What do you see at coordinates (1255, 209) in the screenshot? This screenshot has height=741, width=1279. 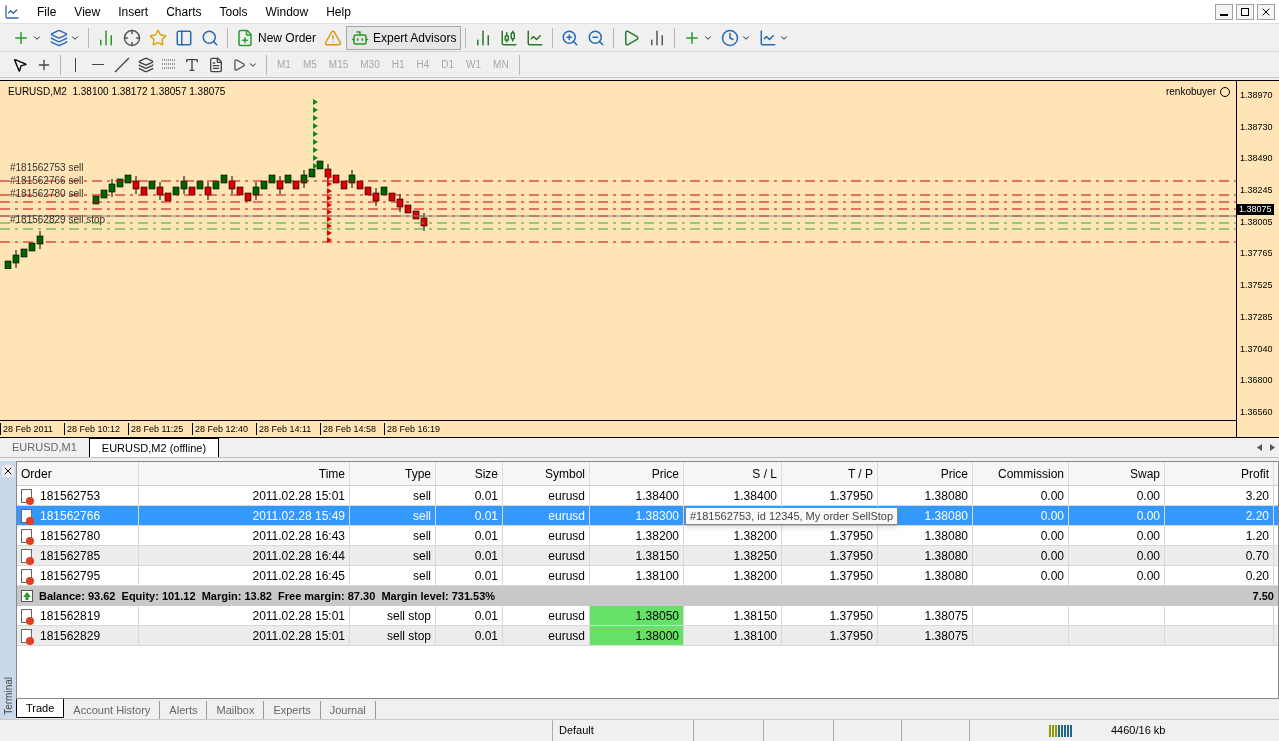 I see `current-price-label: 1.38075` at bounding box center [1255, 209].